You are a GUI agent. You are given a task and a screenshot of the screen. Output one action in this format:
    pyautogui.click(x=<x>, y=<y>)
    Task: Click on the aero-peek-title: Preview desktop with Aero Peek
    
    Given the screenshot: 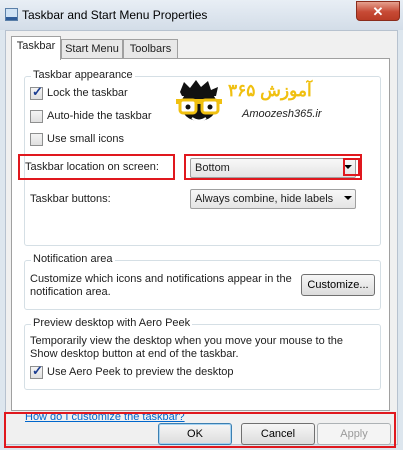 What is the action you would take?
    pyautogui.click(x=112, y=323)
    